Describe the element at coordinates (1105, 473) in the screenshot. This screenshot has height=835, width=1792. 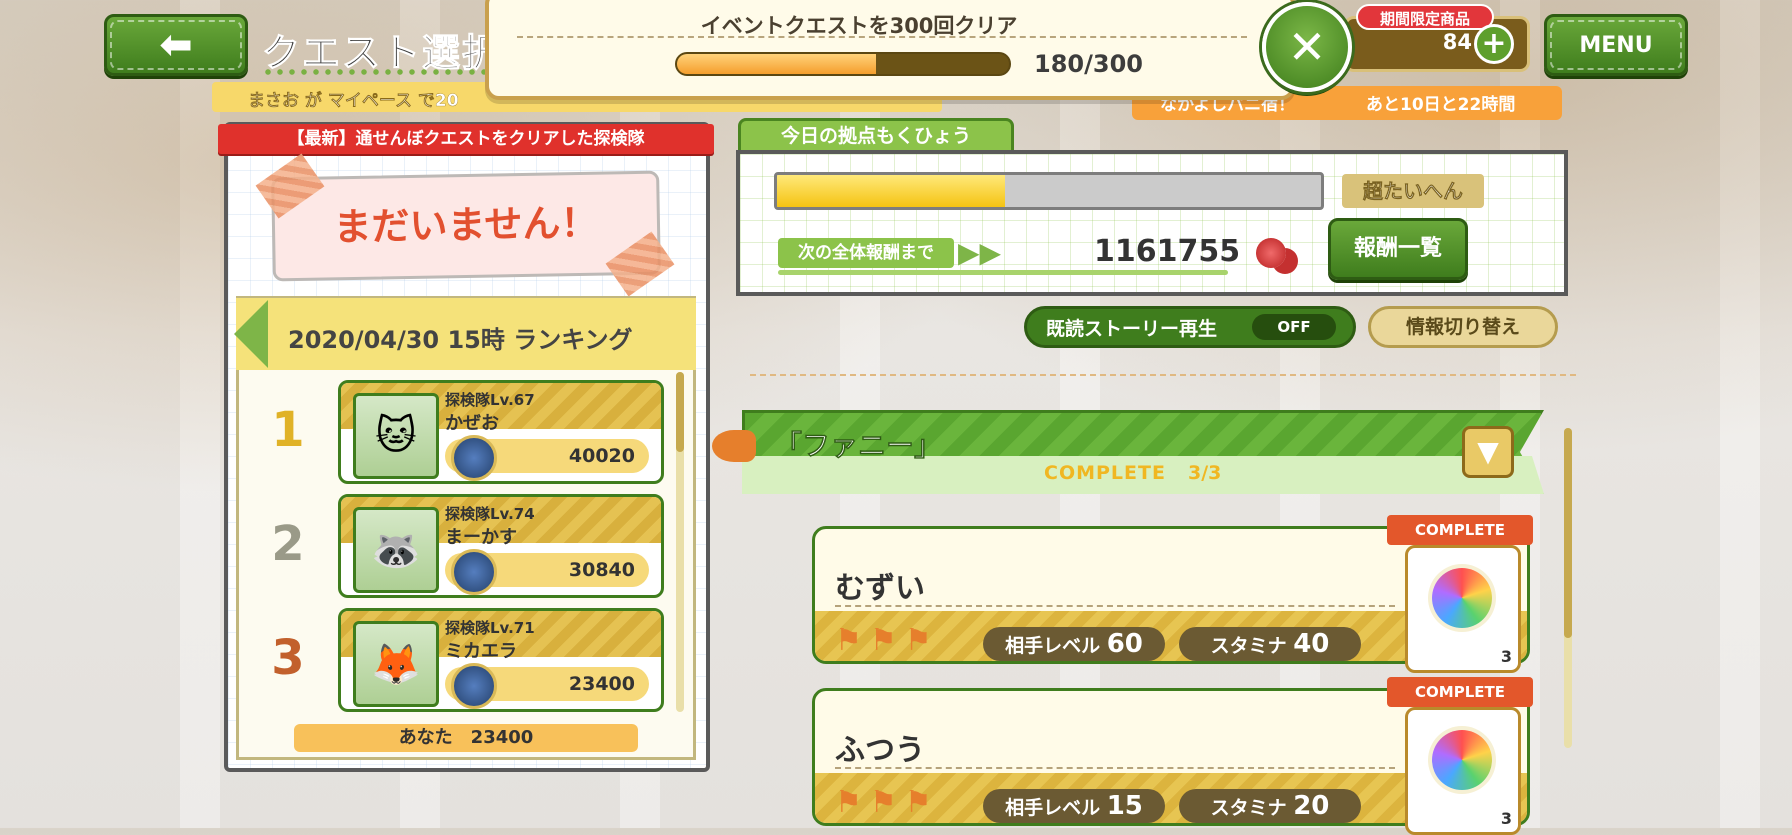
I see `quest-complete-label: COMPLETE` at that location.